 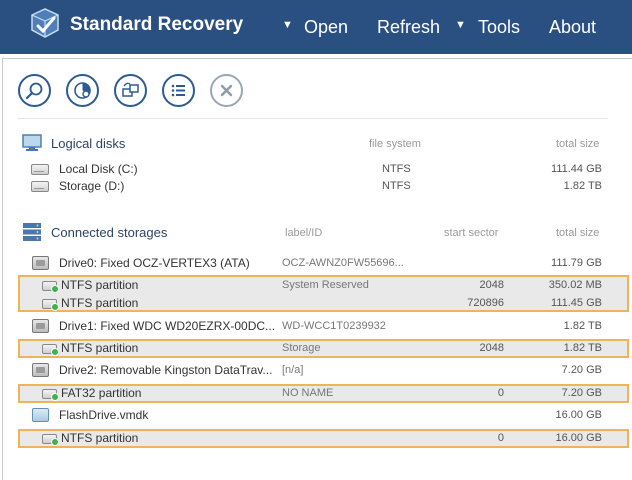 I want to click on search-button, so click(x=34, y=90).